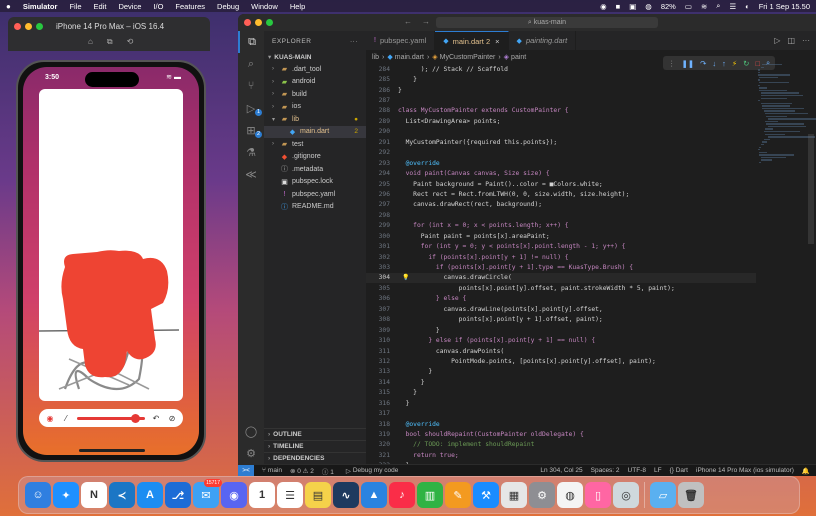 Image resolution: width=816 pixels, height=516 pixels. What do you see at coordinates (269, 22) in the screenshot?
I see `zoom-button` at bounding box center [269, 22].